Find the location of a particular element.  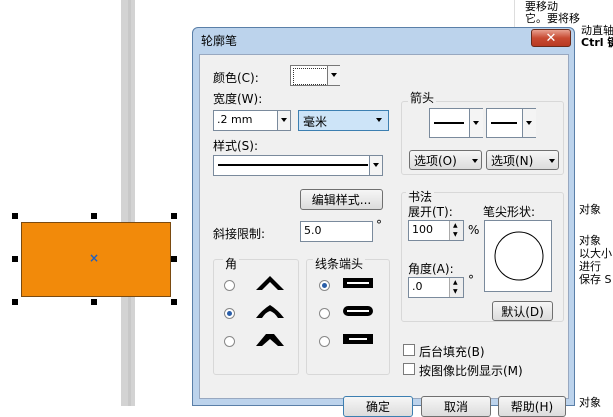

line-caps-group: 线条端头 is located at coordinates (348, 315).